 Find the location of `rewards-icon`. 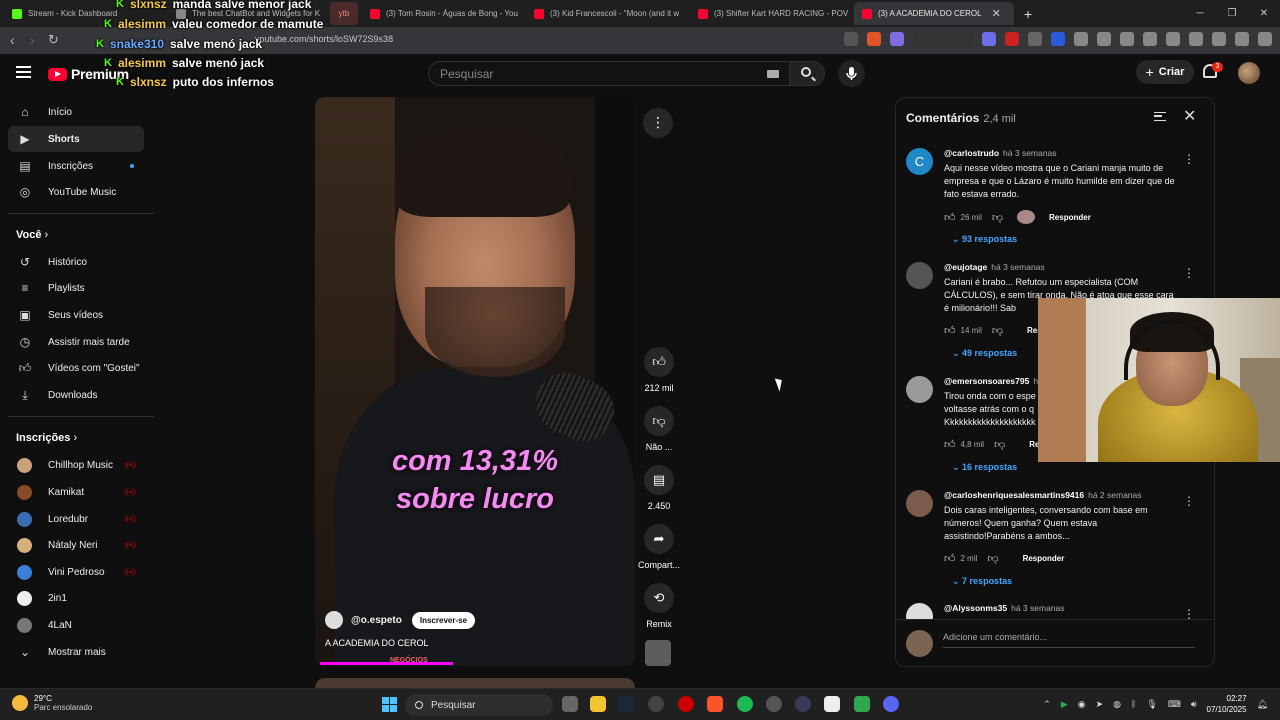

rewards-icon is located at coordinates (897, 39).